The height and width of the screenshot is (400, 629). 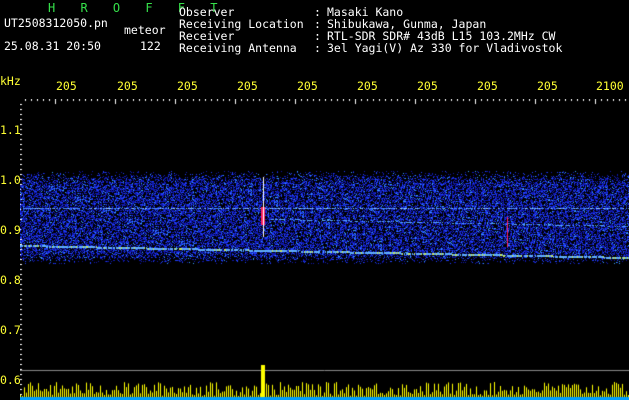 What do you see at coordinates (56, 23) in the screenshot?
I see `file-name: UT2508312050.pn` at bounding box center [56, 23].